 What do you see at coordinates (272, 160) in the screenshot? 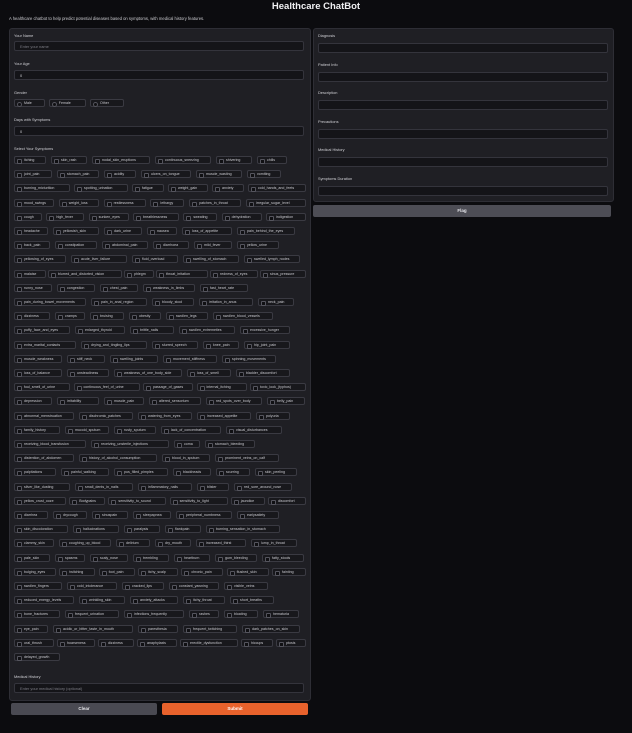
I see `symptom-checkbox-chills: chills` at bounding box center [272, 160].